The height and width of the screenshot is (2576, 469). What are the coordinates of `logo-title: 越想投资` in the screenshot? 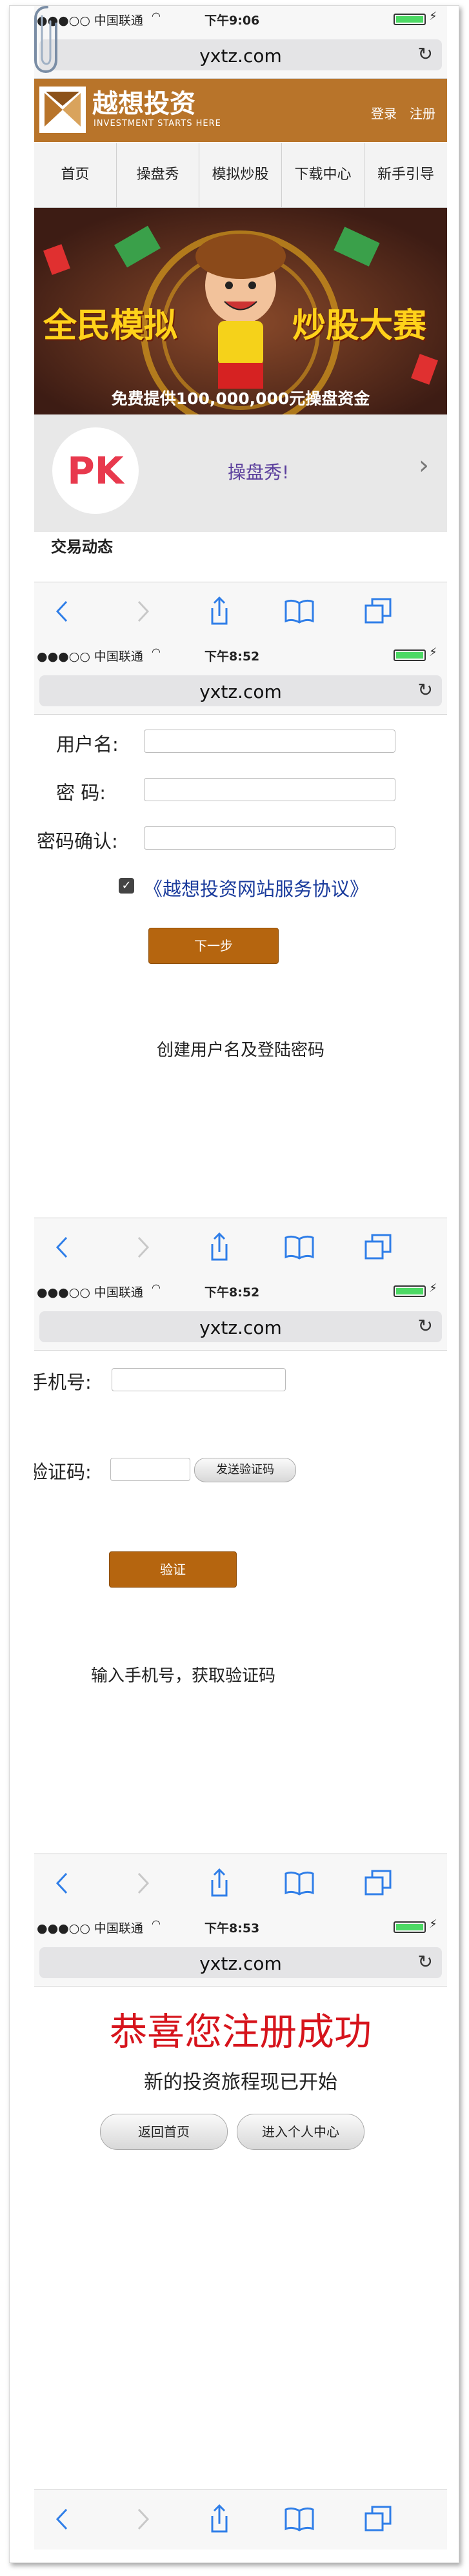 It's located at (143, 104).